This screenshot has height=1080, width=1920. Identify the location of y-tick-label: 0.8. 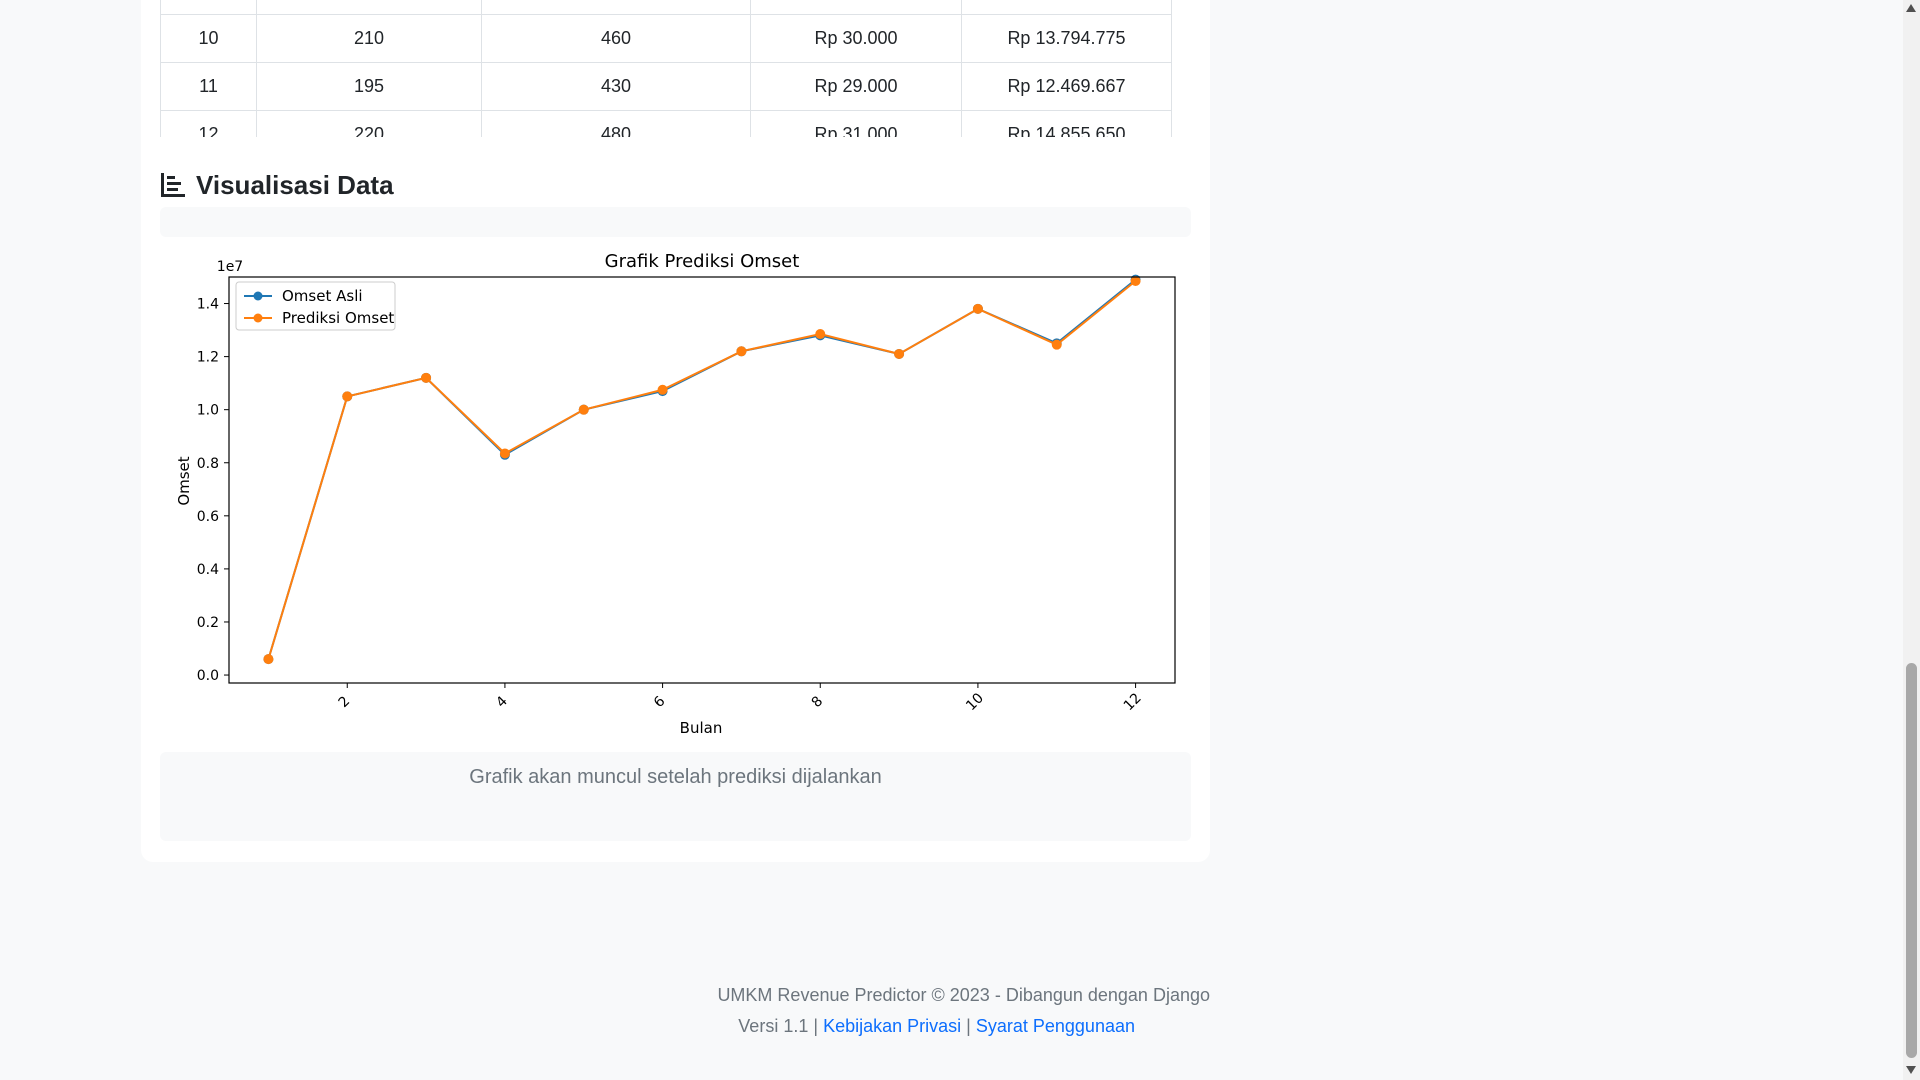
(208, 464).